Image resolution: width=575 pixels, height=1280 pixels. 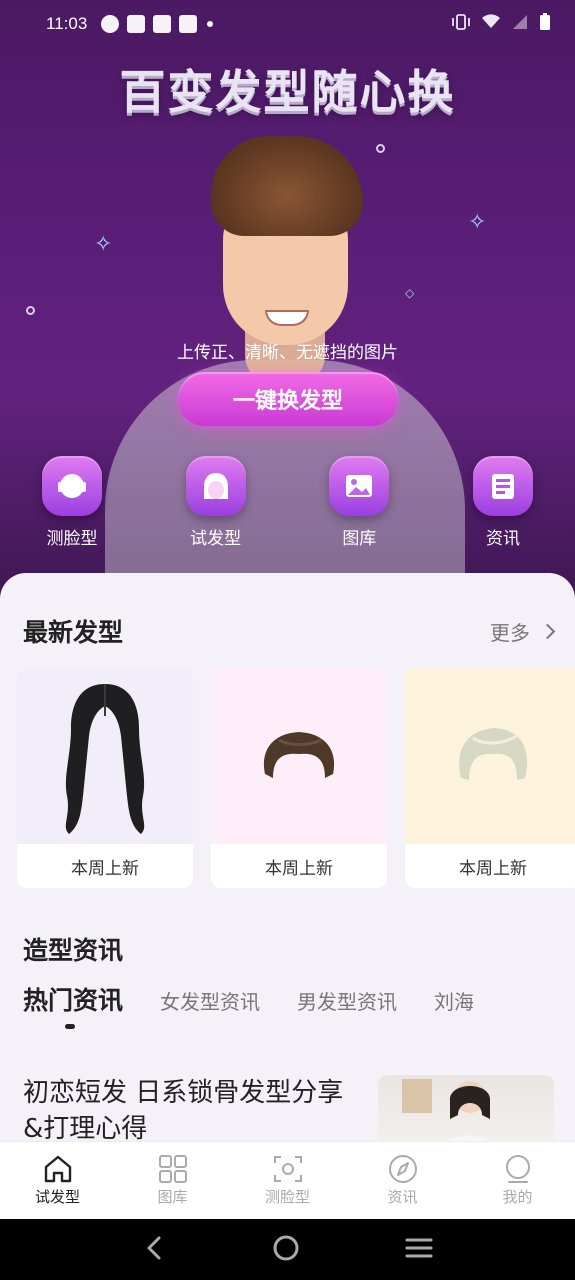 I want to click on more-label: 更多, so click(x=510, y=632).